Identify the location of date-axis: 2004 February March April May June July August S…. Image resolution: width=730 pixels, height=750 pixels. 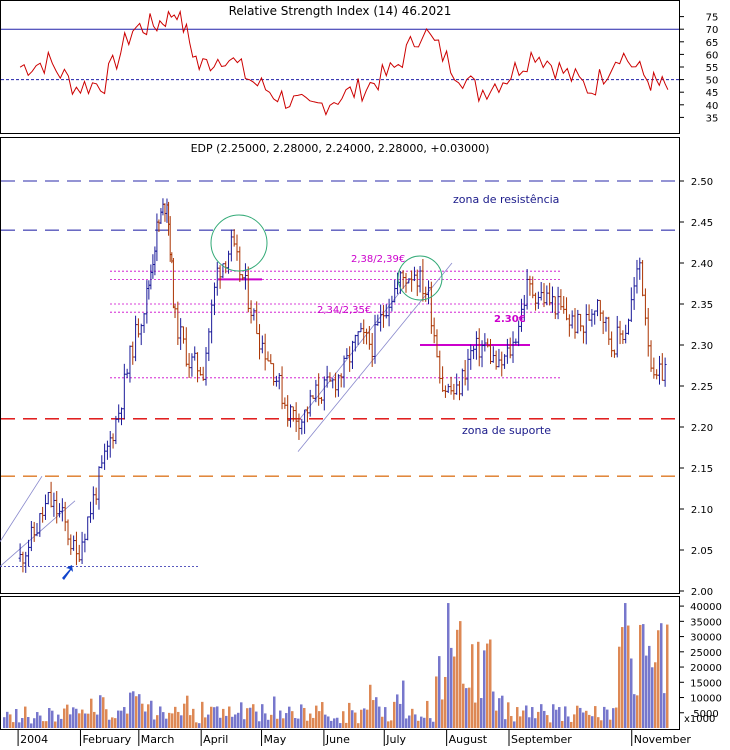
(354, 737).